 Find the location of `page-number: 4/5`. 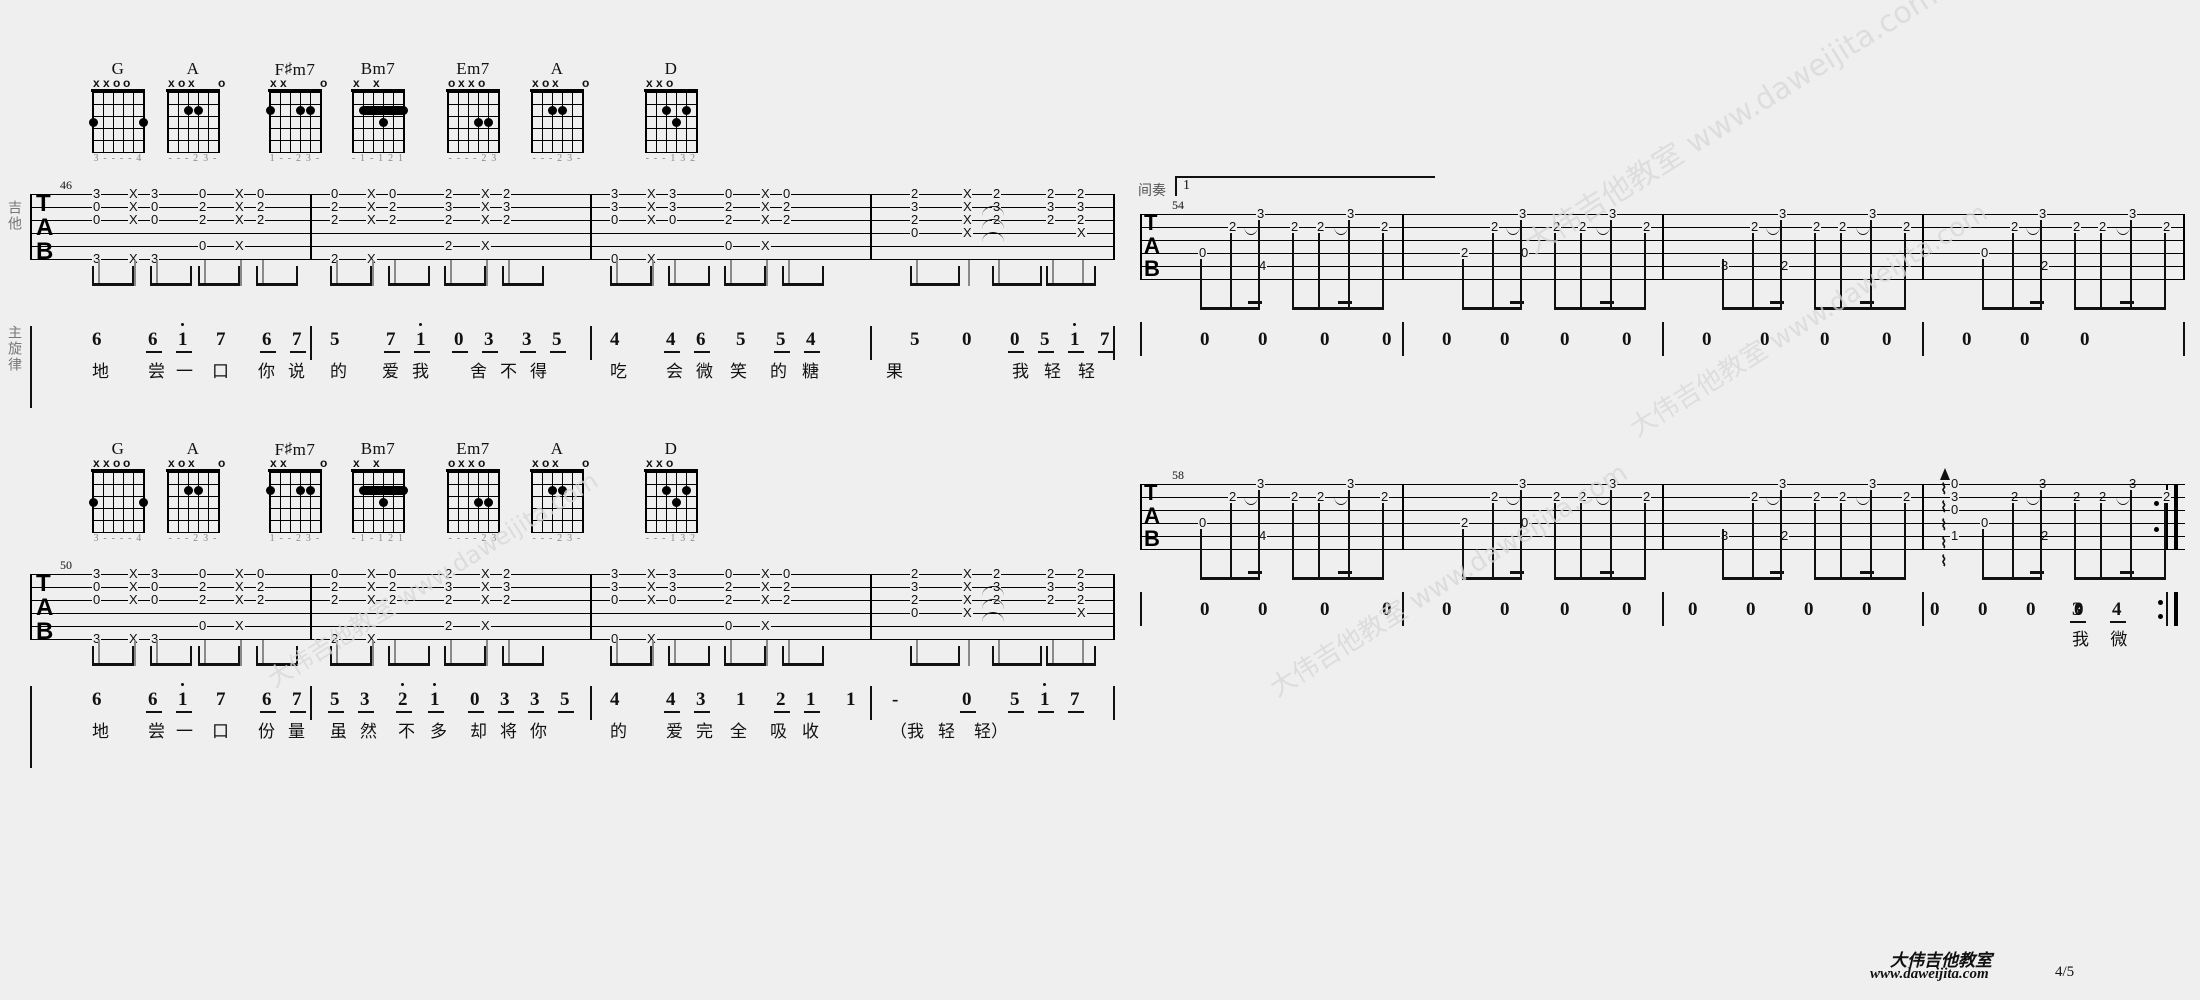

page-number: 4/5 is located at coordinates (2065, 972).